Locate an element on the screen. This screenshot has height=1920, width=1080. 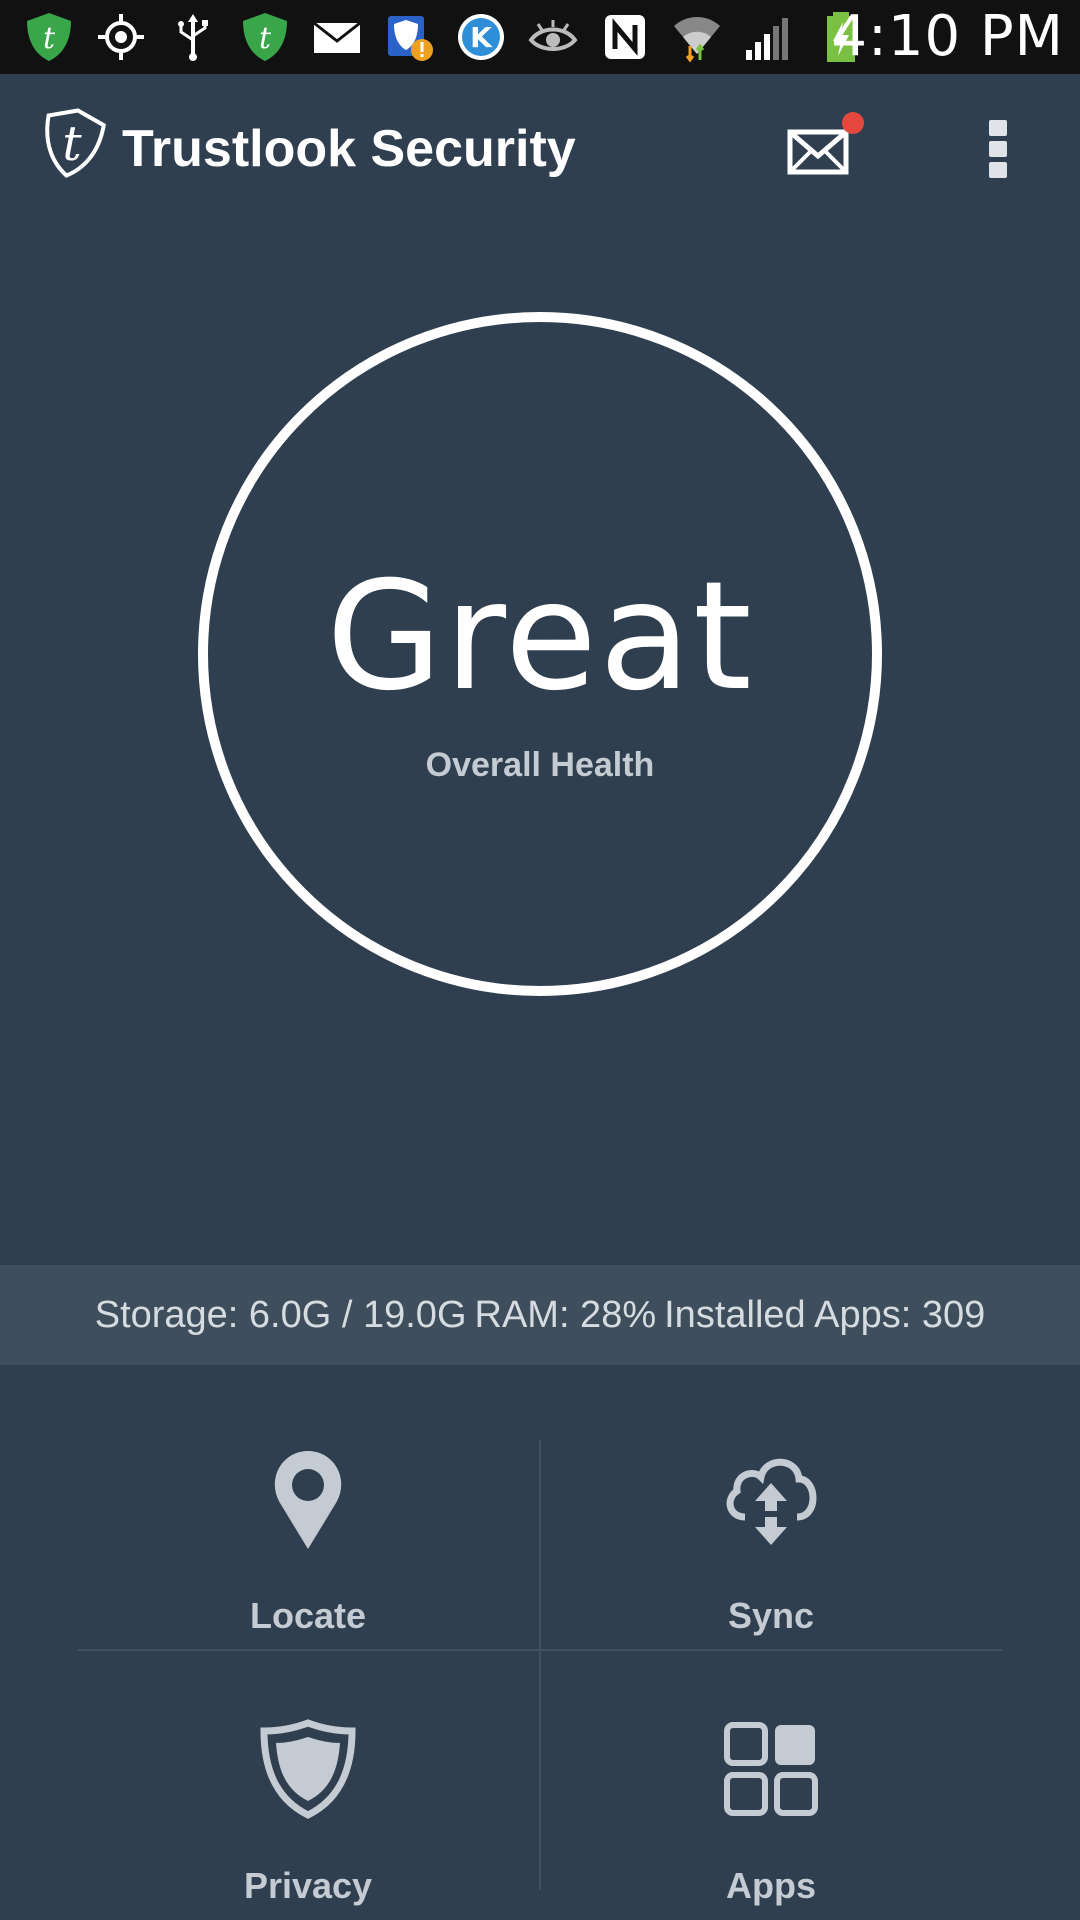
gps-icon is located at coordinates (121, 37).